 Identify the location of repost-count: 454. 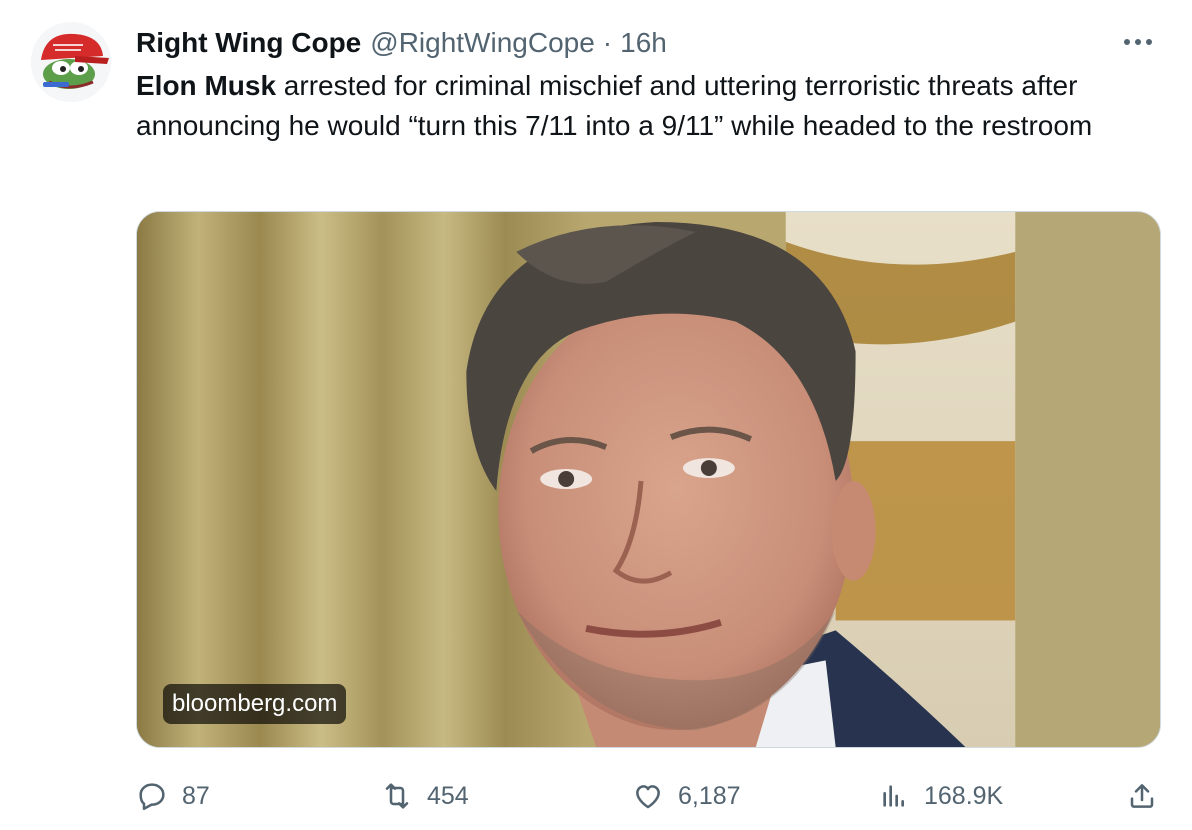
(448, 795).